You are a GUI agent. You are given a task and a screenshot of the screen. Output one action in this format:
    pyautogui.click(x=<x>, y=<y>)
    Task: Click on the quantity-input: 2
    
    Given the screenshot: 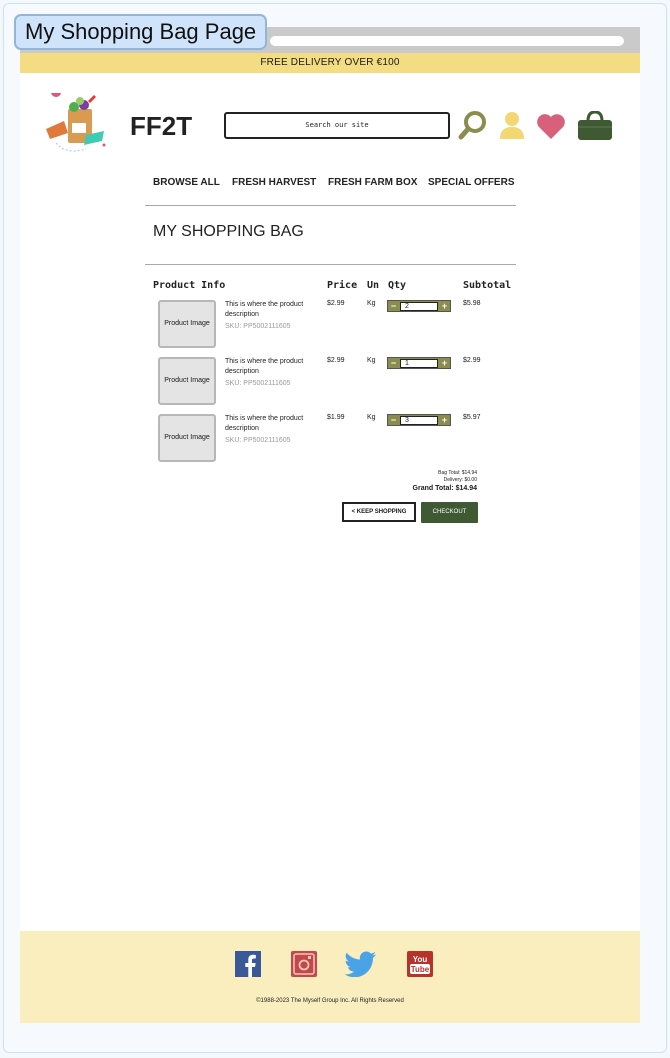 What is the action you would take?
    pyautogui.click(x=419, y=306)
    